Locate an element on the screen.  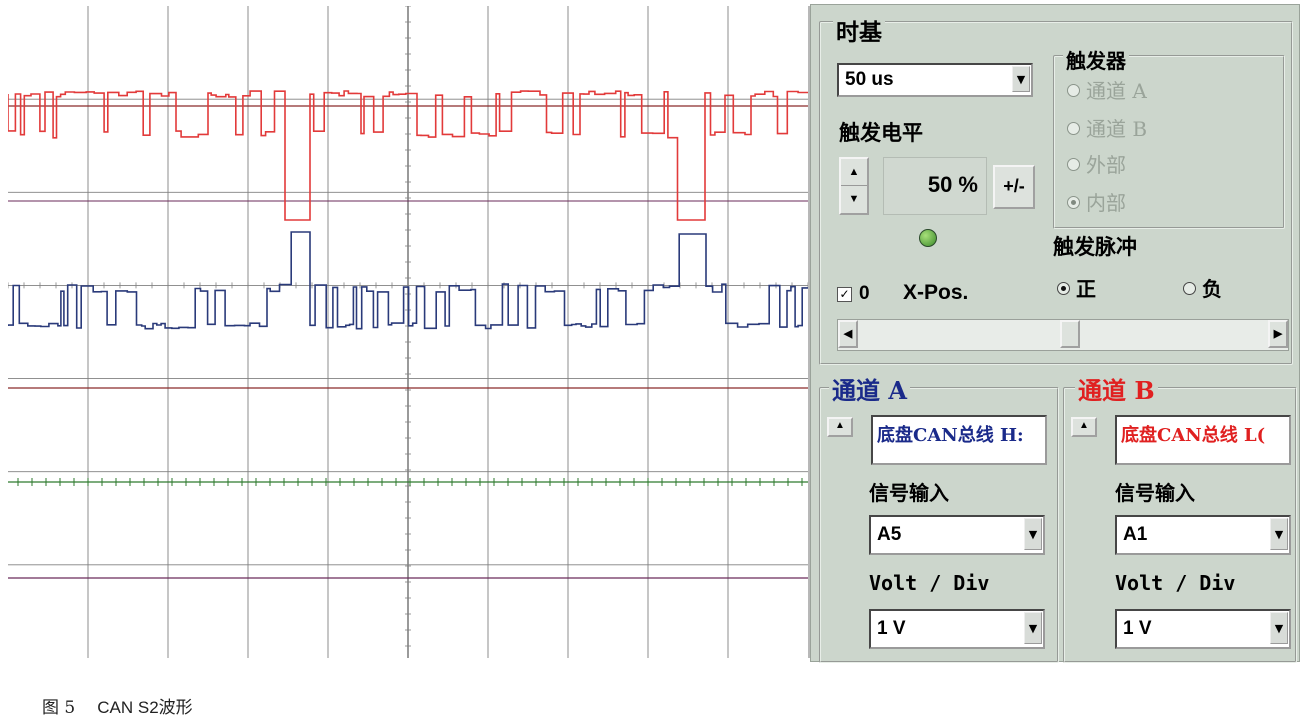
channel-a-volt-value: 1 V is located at coordinates (891, 628).